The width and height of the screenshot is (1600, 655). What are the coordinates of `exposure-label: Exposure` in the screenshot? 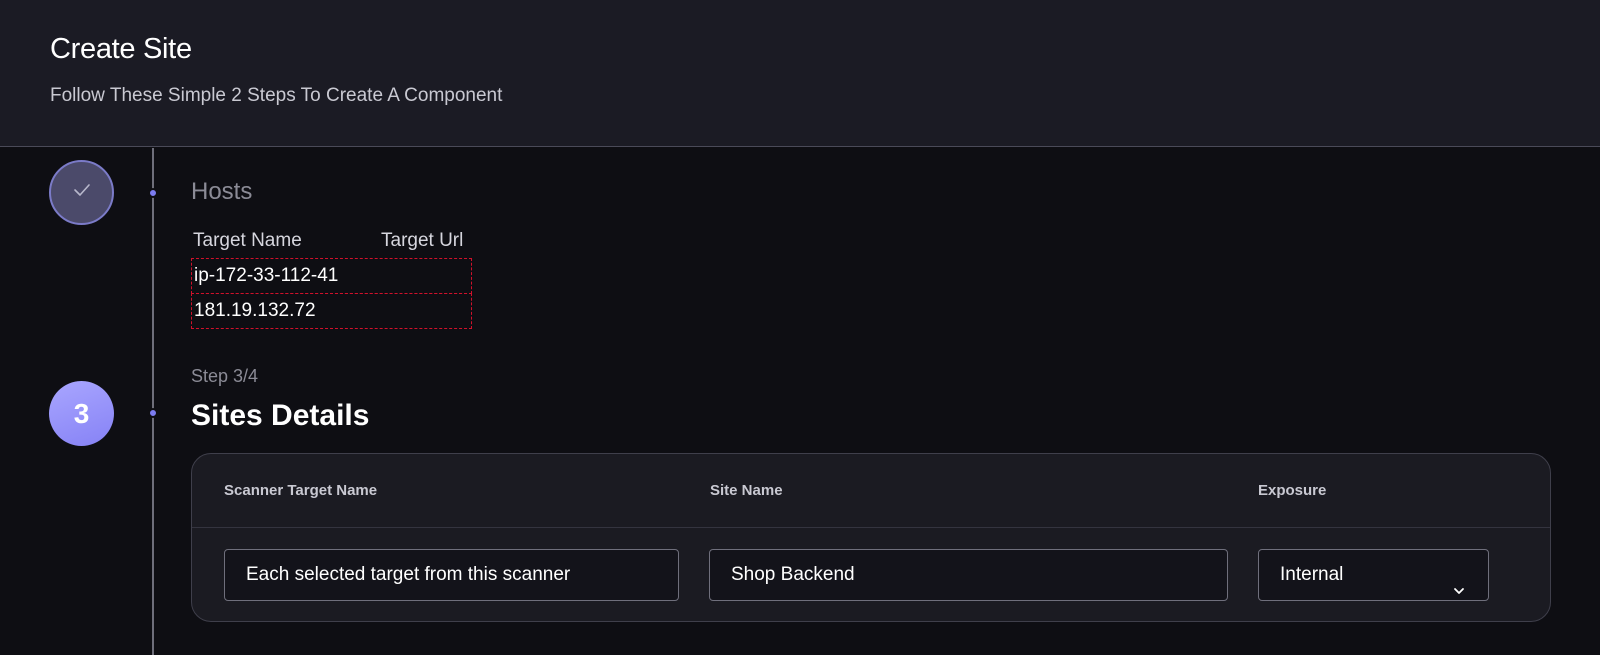 It's located at (1292, 490).